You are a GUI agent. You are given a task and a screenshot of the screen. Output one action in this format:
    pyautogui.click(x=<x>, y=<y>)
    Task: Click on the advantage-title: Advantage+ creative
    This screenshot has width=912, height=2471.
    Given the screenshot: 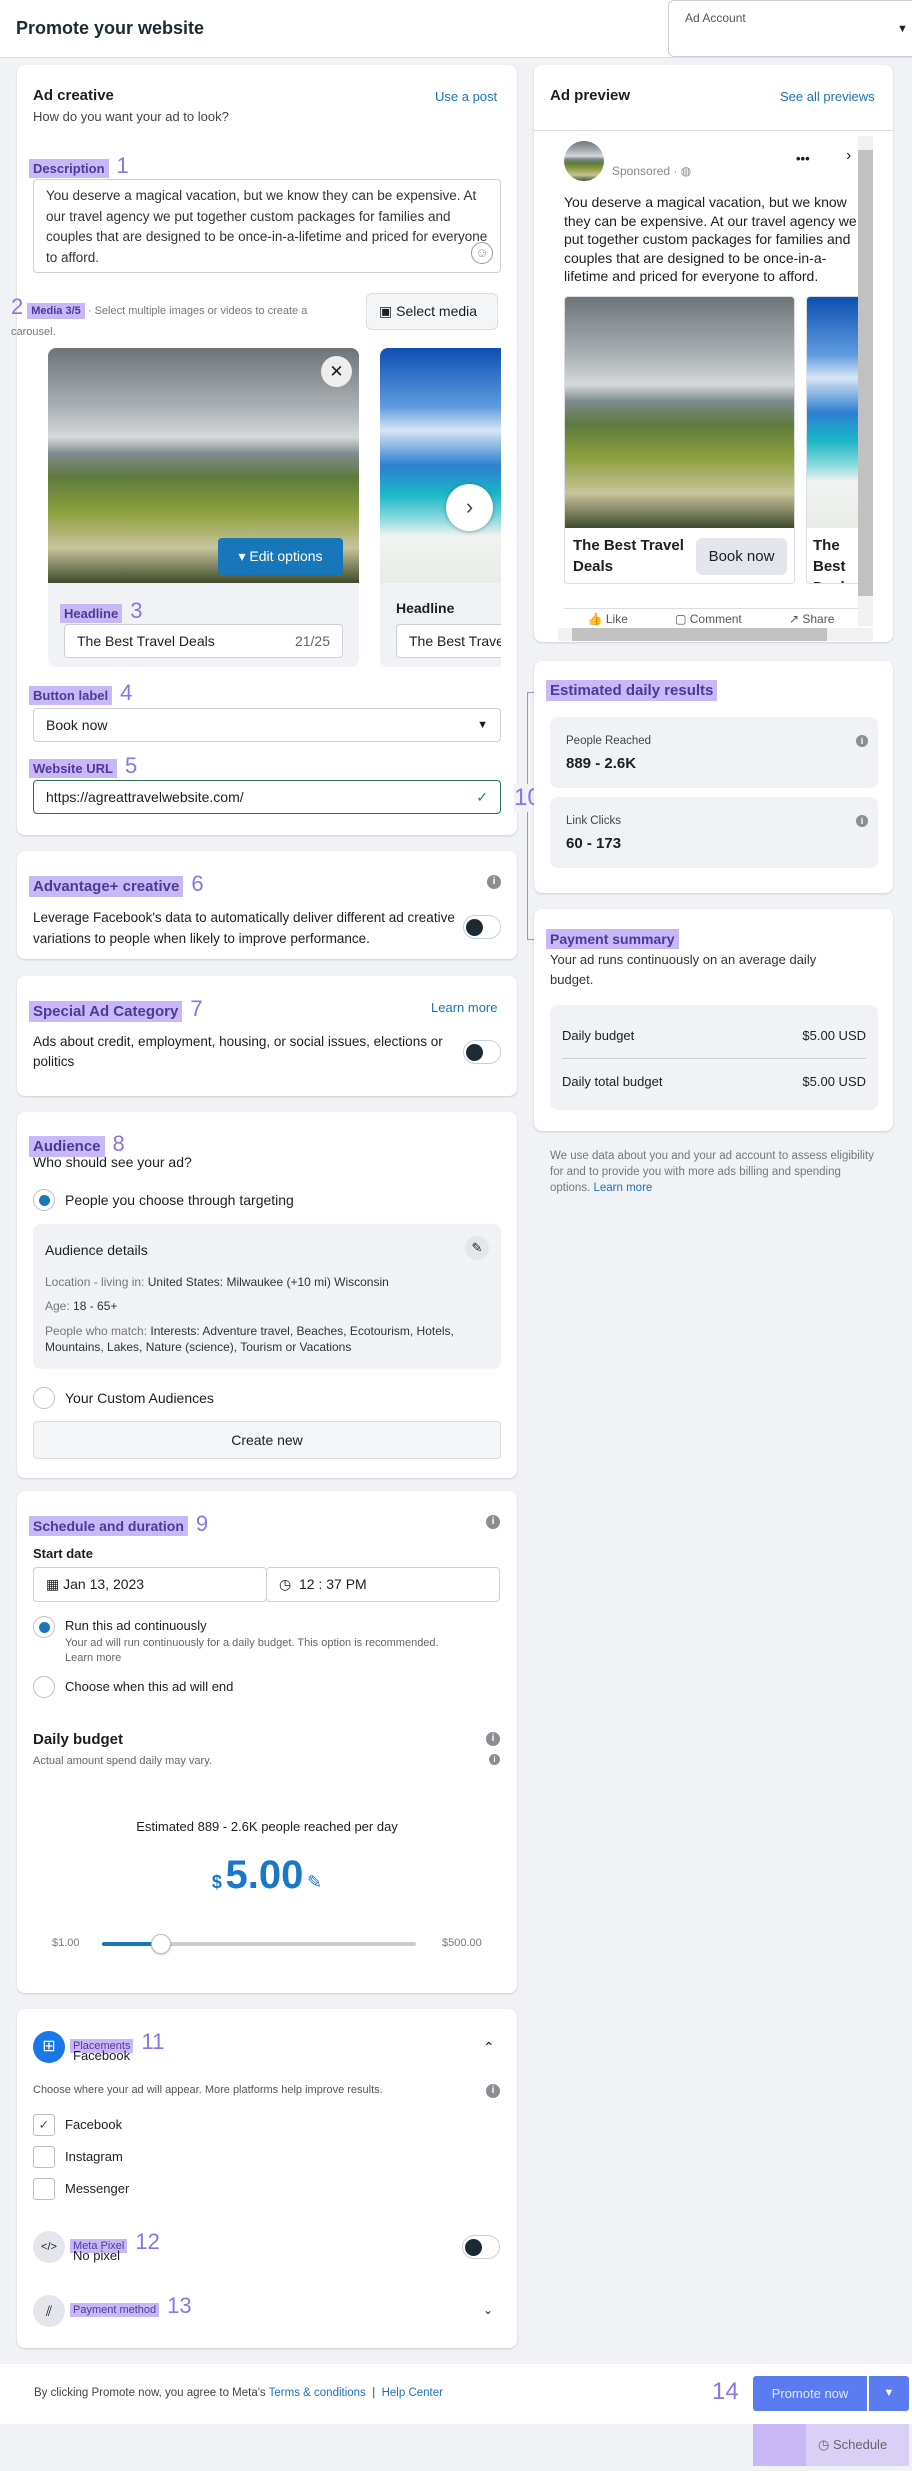 What is the action you would take?
    pyautogui.click(x=106, y=886)
    